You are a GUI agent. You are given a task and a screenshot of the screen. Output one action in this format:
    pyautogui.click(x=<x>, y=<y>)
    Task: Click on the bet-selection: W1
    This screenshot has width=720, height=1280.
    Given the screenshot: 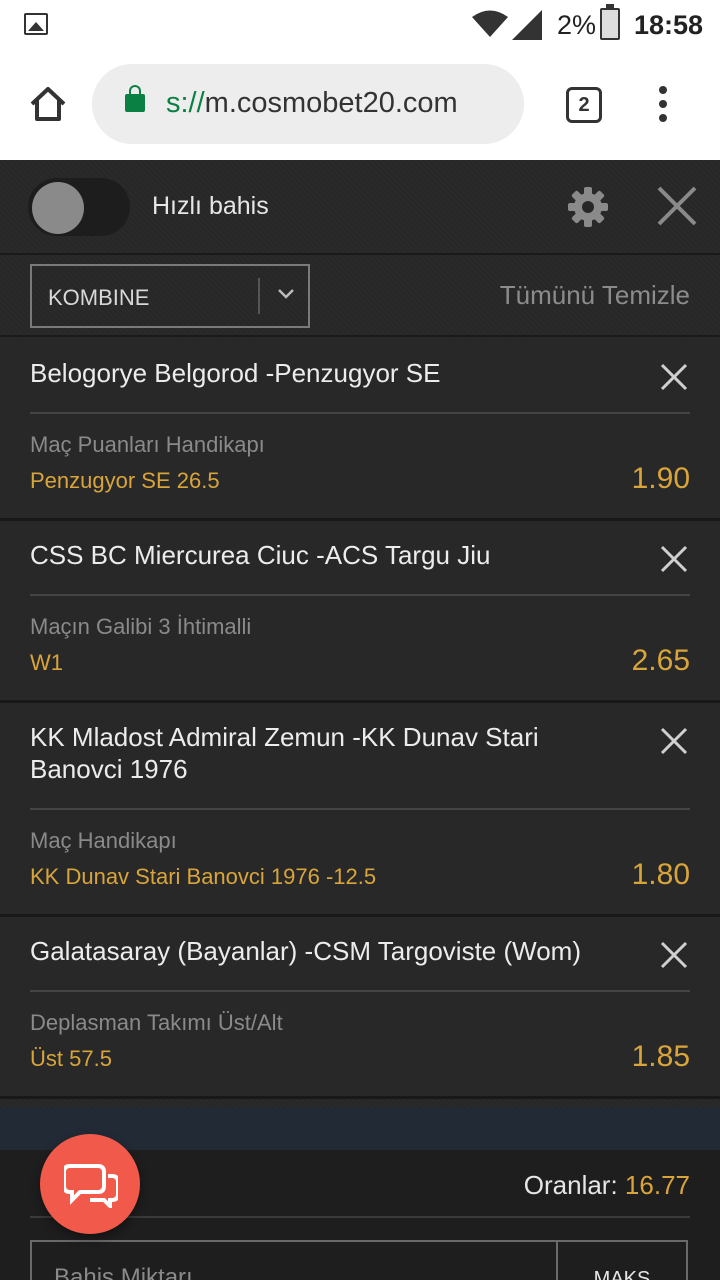 What is the action you would take?
    pyautogui.click(x=46, y=662)
    